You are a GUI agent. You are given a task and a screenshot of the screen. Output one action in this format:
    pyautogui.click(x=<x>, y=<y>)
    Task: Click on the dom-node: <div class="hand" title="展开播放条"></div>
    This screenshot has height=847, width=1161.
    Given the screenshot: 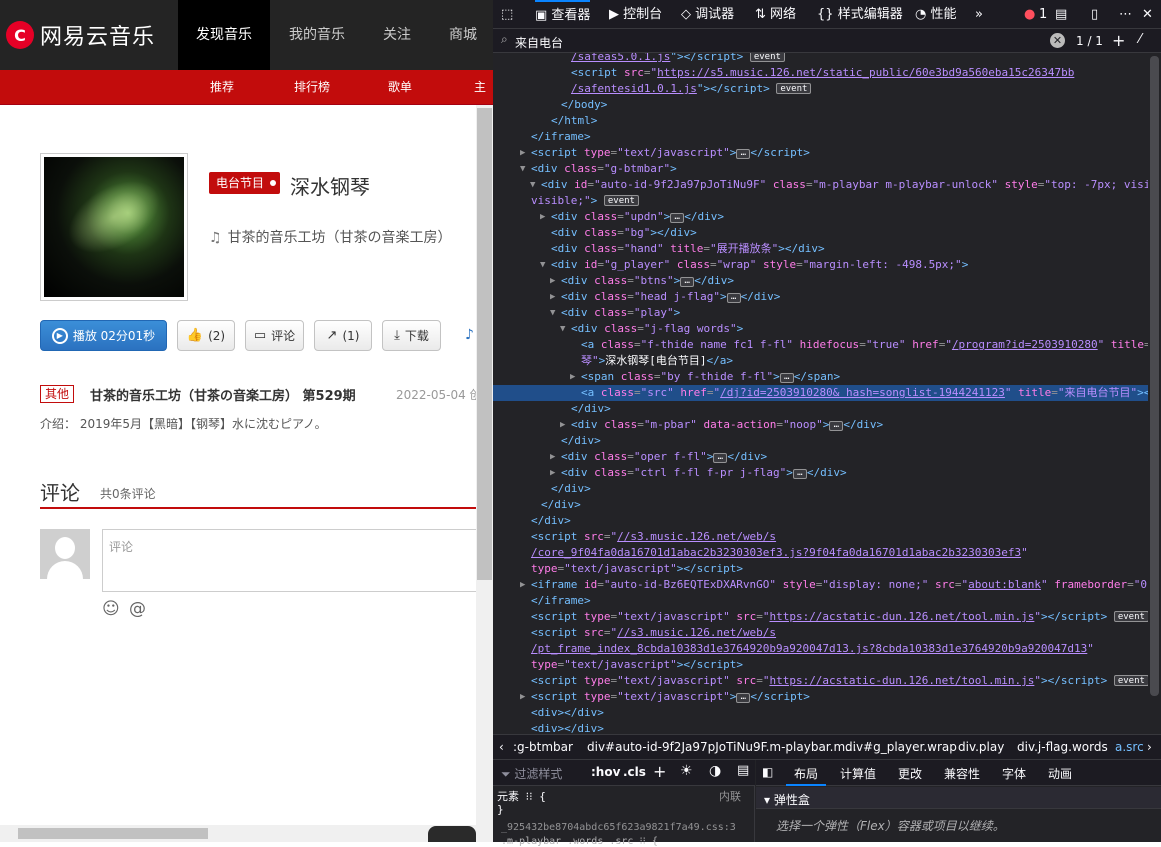 What is the action you would take?
    pyautogui.click(x=820, y=249)
    